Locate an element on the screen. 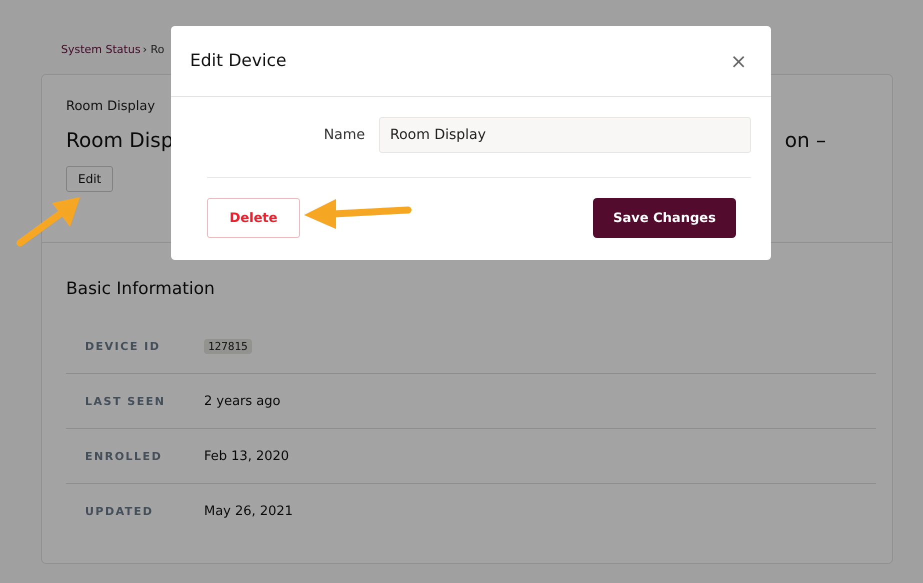 The width and height of the screenshot is (923, 583). dialog-title: Edit Device is located at coordinates (238, 61).